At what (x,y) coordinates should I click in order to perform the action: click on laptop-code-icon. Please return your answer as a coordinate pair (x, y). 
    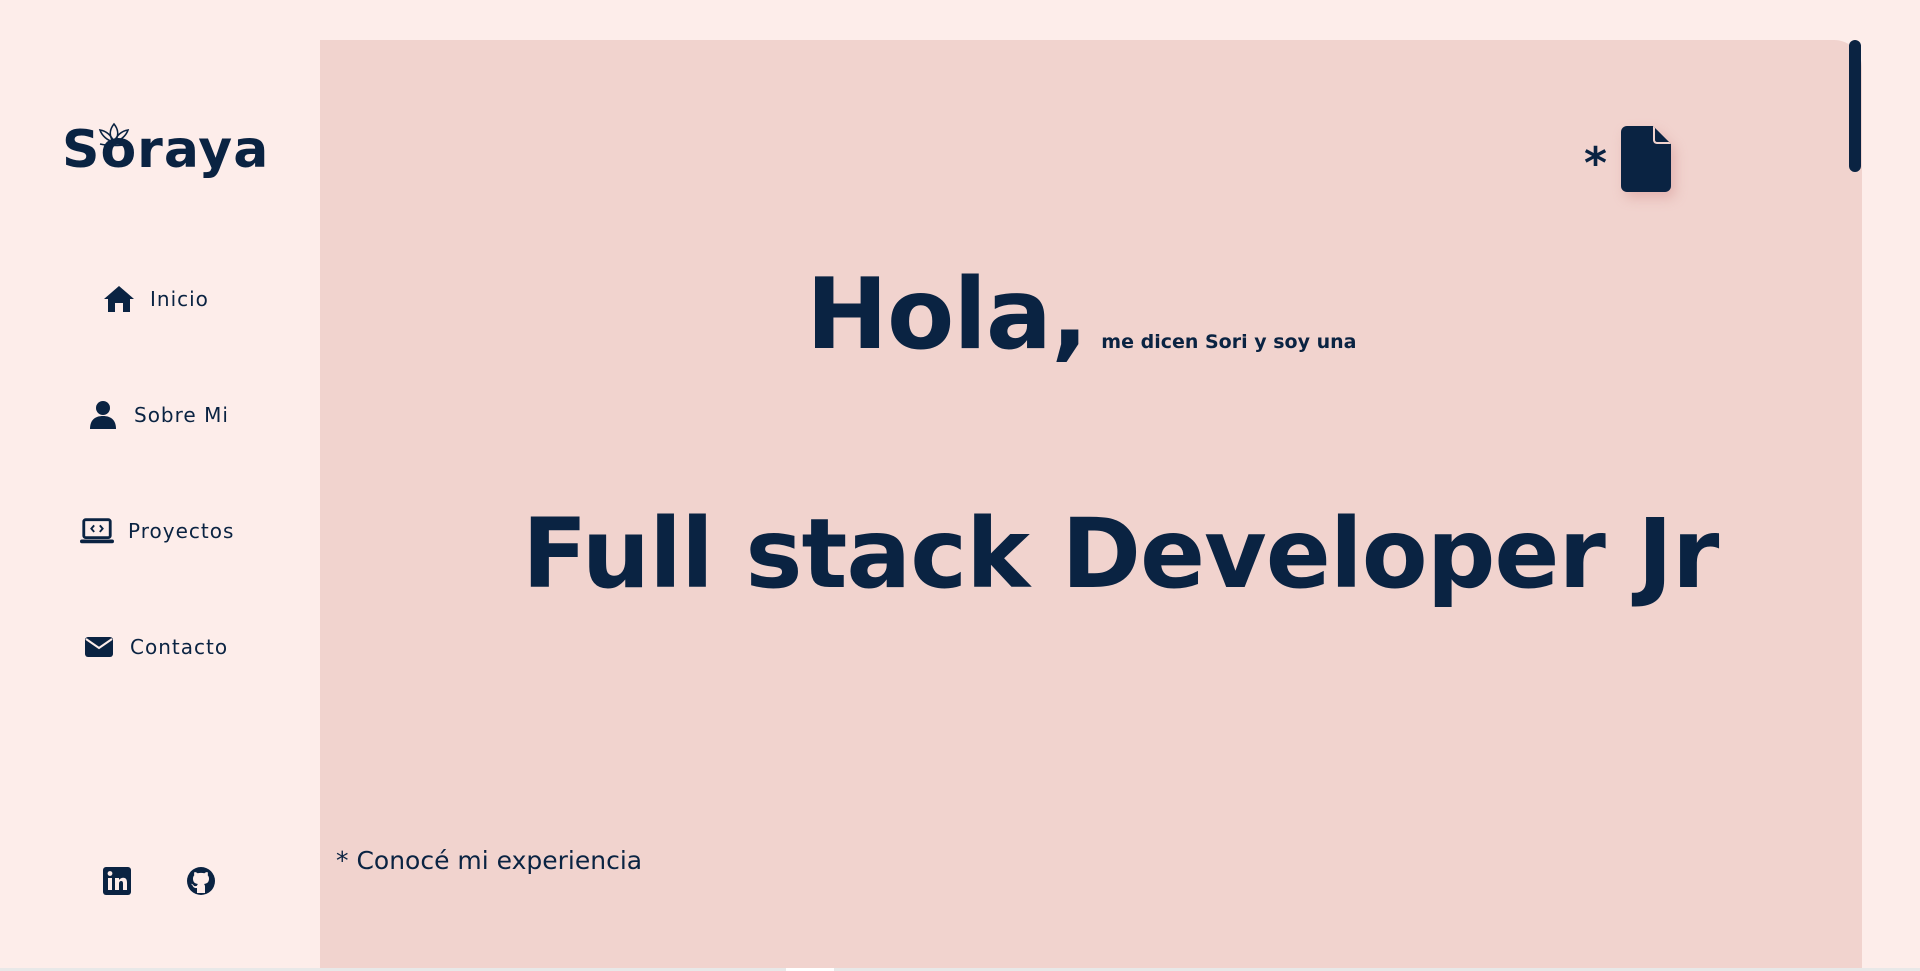
    Looking at the image, I should click on (97, 531).